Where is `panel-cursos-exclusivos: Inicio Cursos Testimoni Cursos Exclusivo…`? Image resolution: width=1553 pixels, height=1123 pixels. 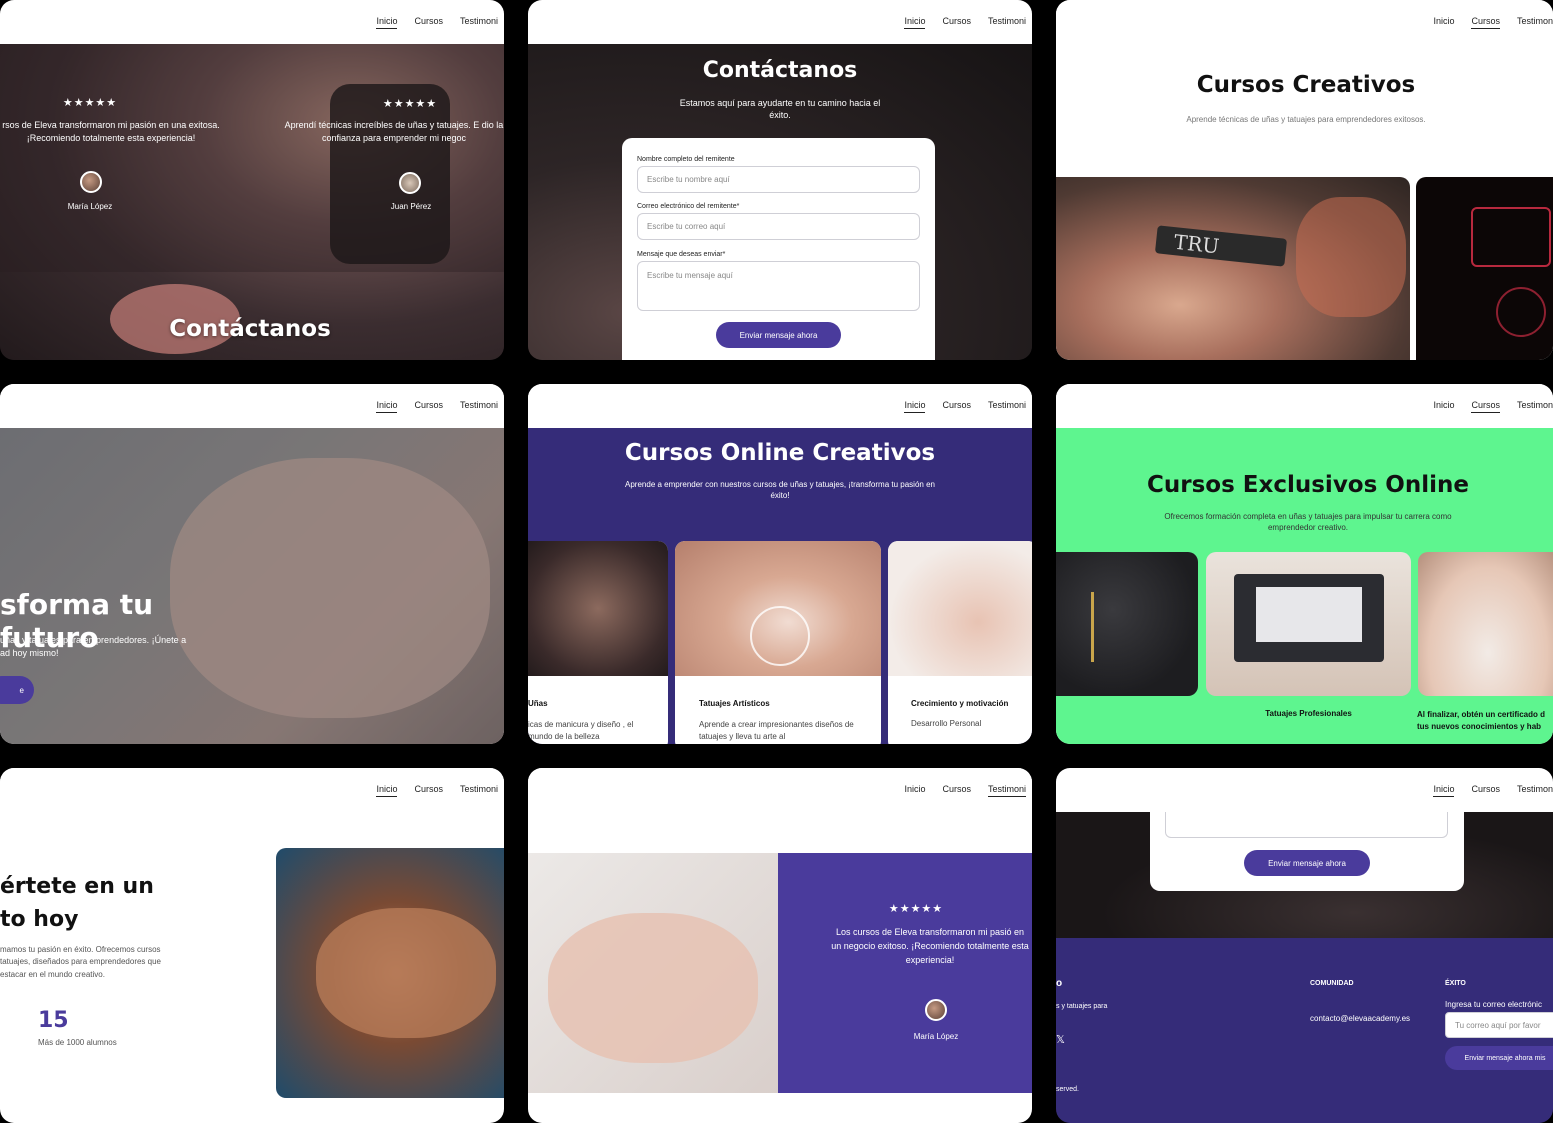
panel-cursos-exclusivos: Inicio Cursos Testimoni Cursos Exclusivo… is located at coordinates (1304, 564).